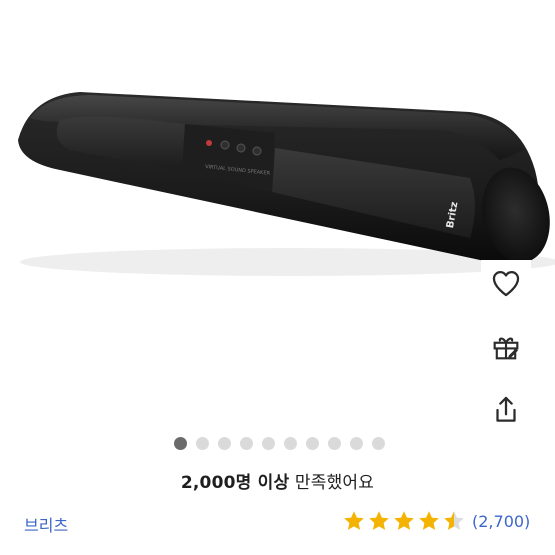 This screenshot has width=555, height=555. I want to click on satisfaction-count: 2,000명 이상, so click(235, 483).